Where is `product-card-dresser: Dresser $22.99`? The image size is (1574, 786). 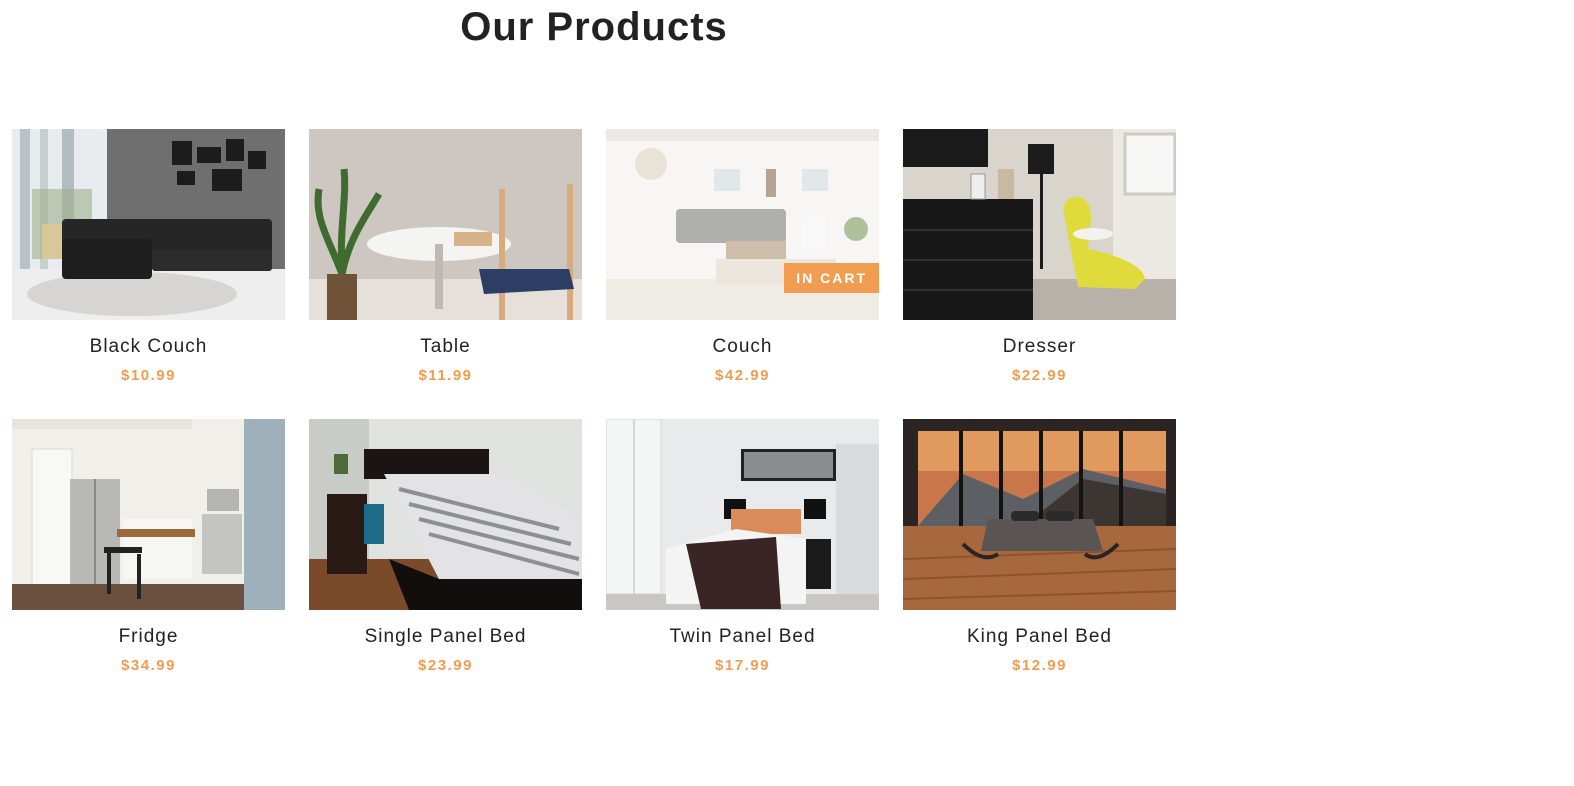 product-card-dresser: Dresser $22.99 is located at coordinates (1039, 264).